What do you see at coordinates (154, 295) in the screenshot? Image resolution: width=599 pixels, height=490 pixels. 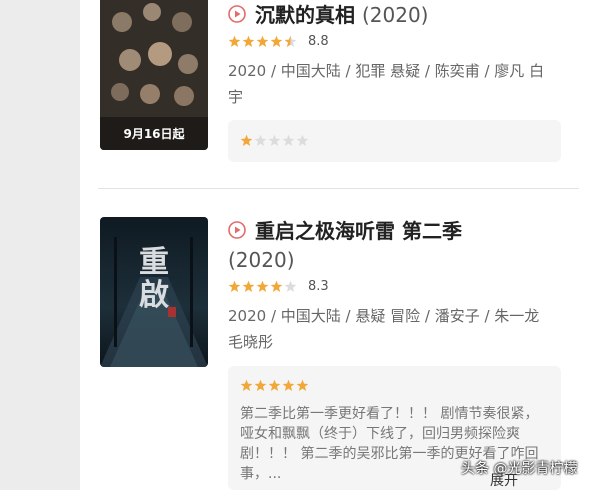 I see `svg-text: 啟` at bounding box center [154, 295].